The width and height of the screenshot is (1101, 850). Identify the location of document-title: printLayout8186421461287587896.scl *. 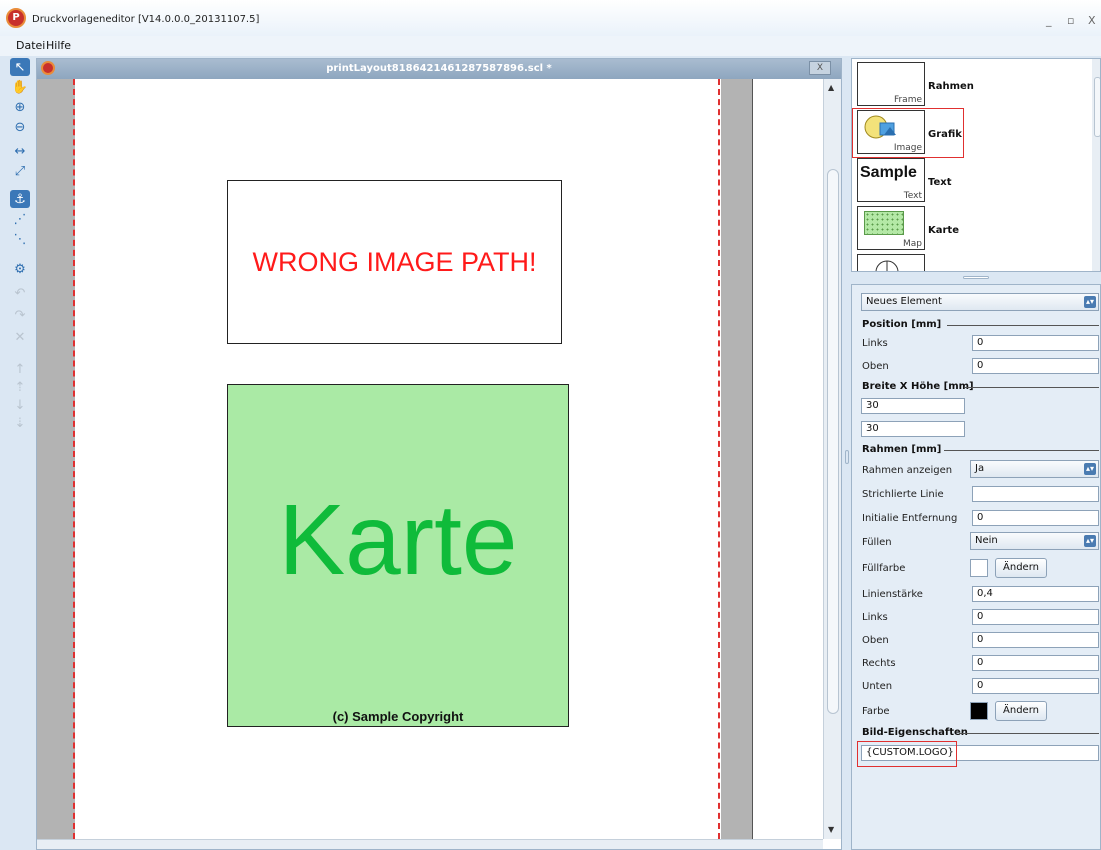
(439, 68).